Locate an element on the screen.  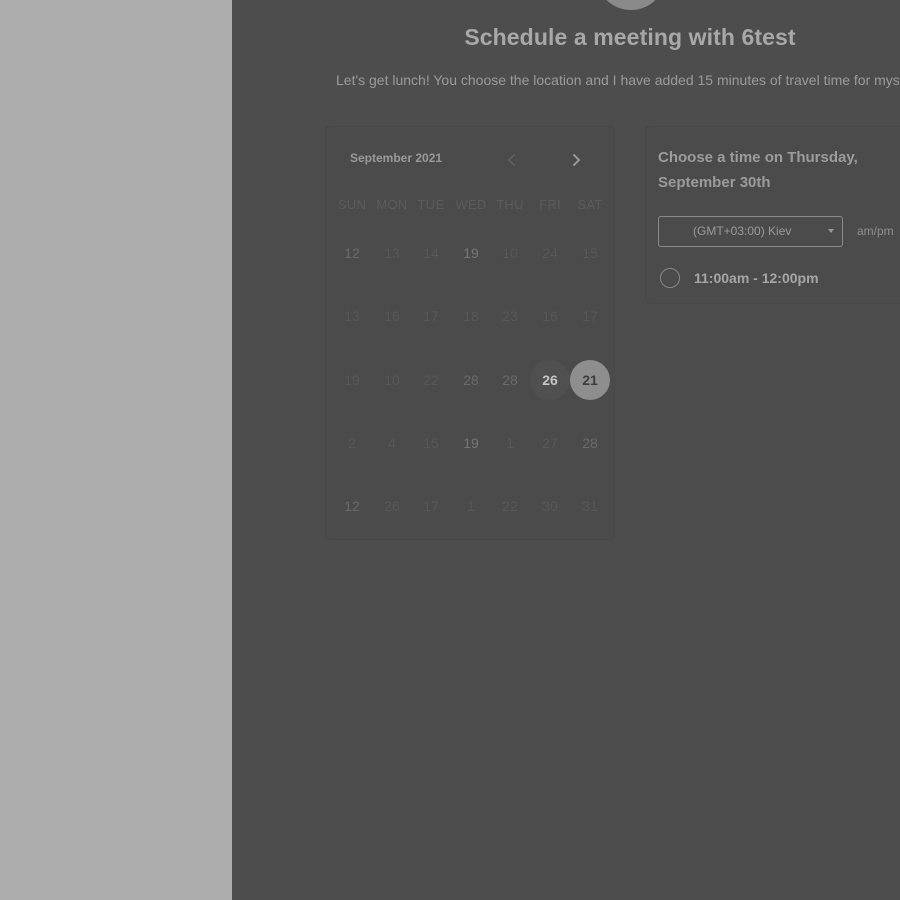
weekday-label: WED is located at coordinates (471, 204).